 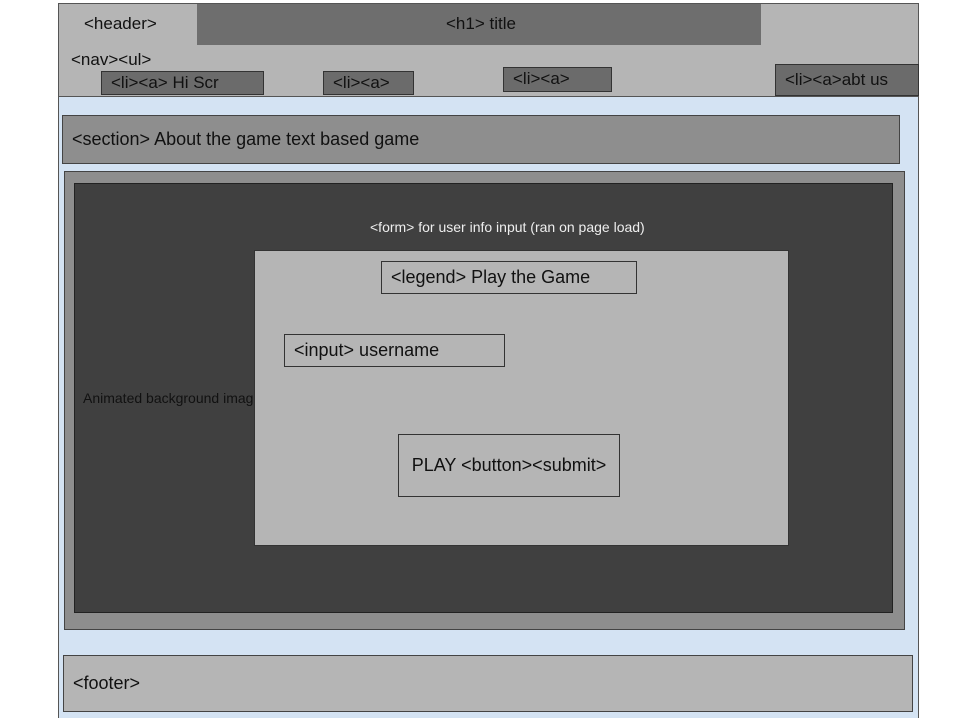 I want to click on background-label: Animated background image, so click(x=169, y=398).